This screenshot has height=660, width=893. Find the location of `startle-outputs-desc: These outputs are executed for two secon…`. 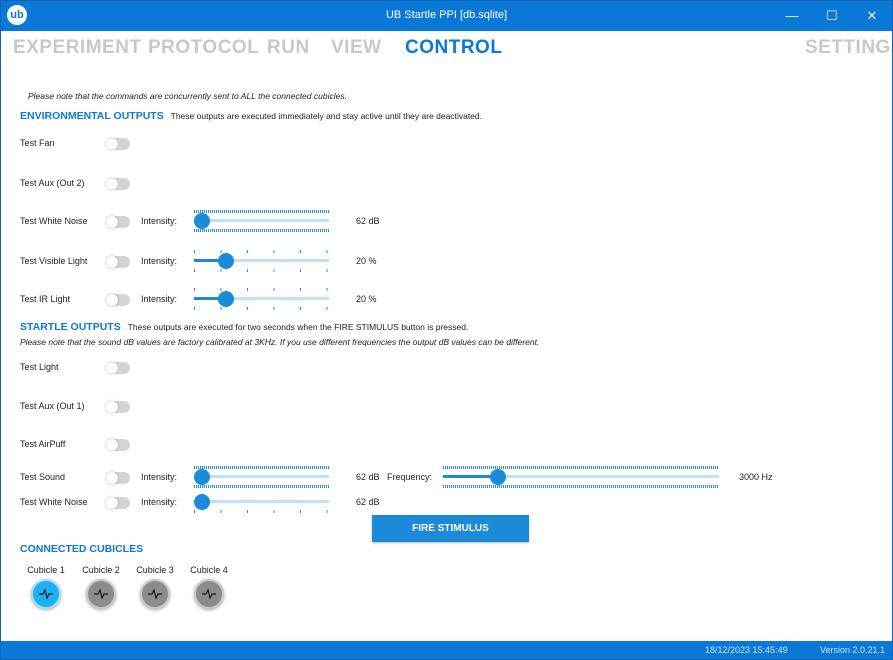

startle-outputs-desc: These outputs are executed for two secon… is located at coordinates (298, 327).